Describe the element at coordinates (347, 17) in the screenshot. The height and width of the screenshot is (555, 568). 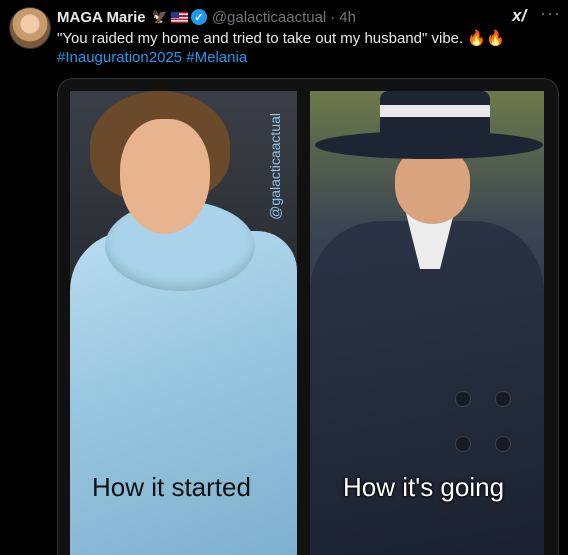
I see `tweet-timestamp: 4h` at that location.